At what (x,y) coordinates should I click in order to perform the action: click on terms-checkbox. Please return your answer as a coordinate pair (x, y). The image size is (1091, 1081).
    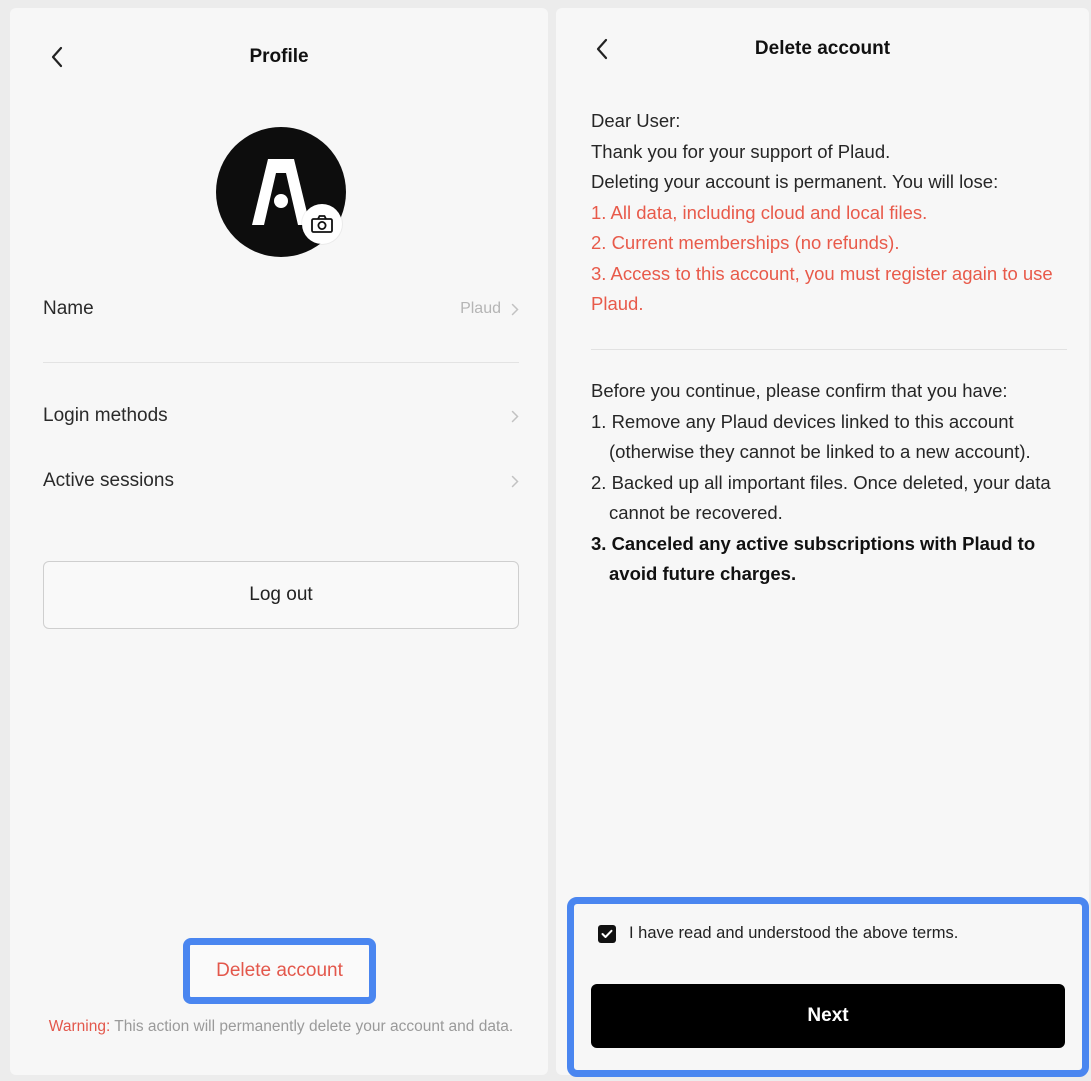
    Looking at the image, I should click on (607, 933).